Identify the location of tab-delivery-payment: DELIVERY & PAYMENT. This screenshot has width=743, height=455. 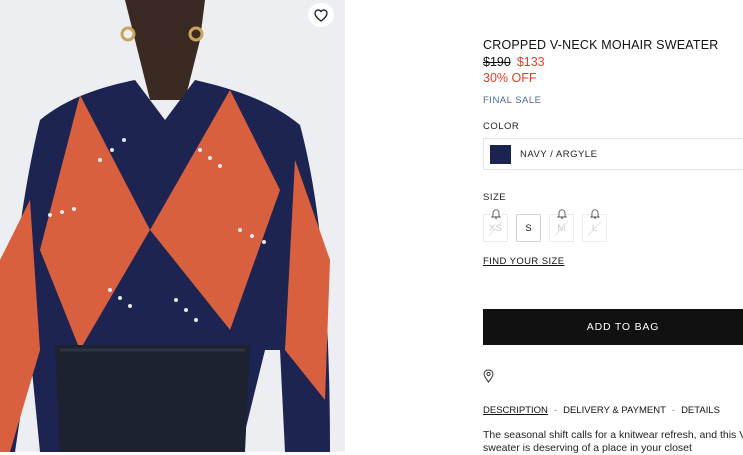
(614, 410).